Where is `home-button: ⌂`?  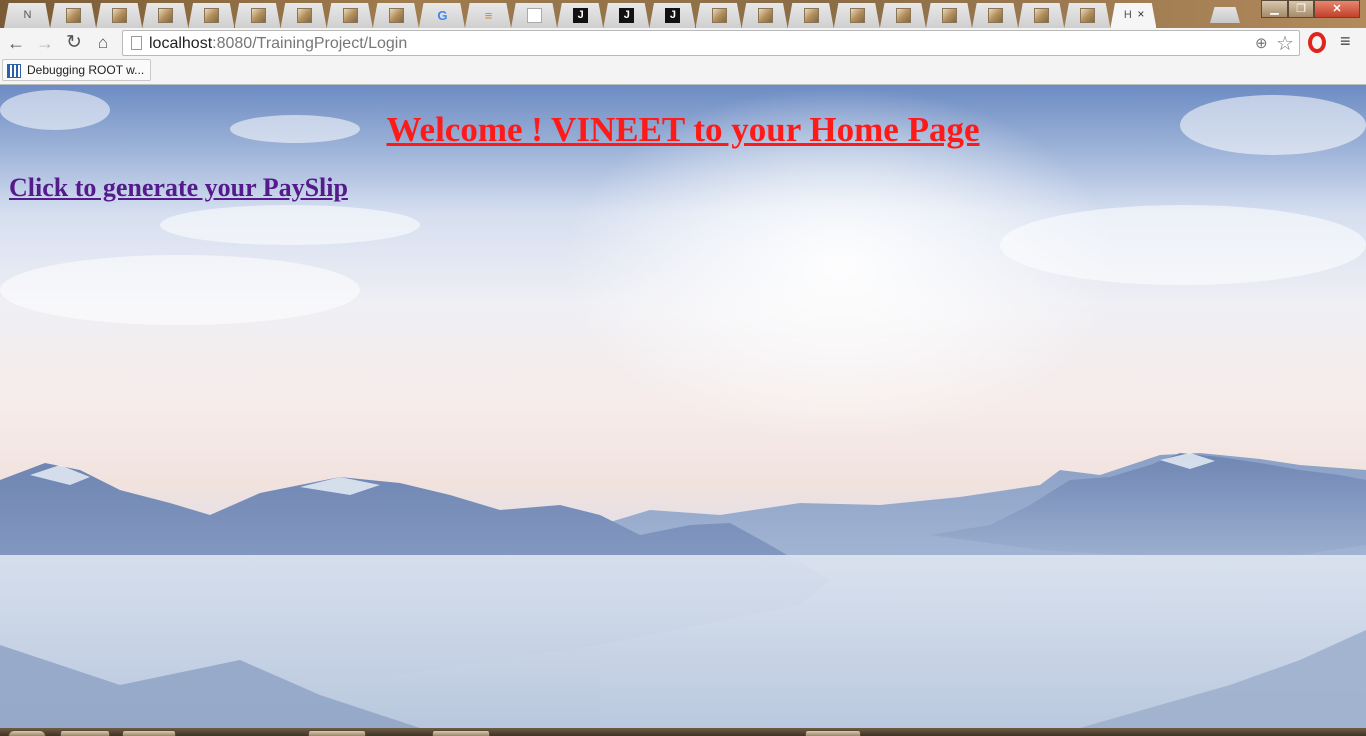
home-button: ⌂ is located at coordinates (103, 43).